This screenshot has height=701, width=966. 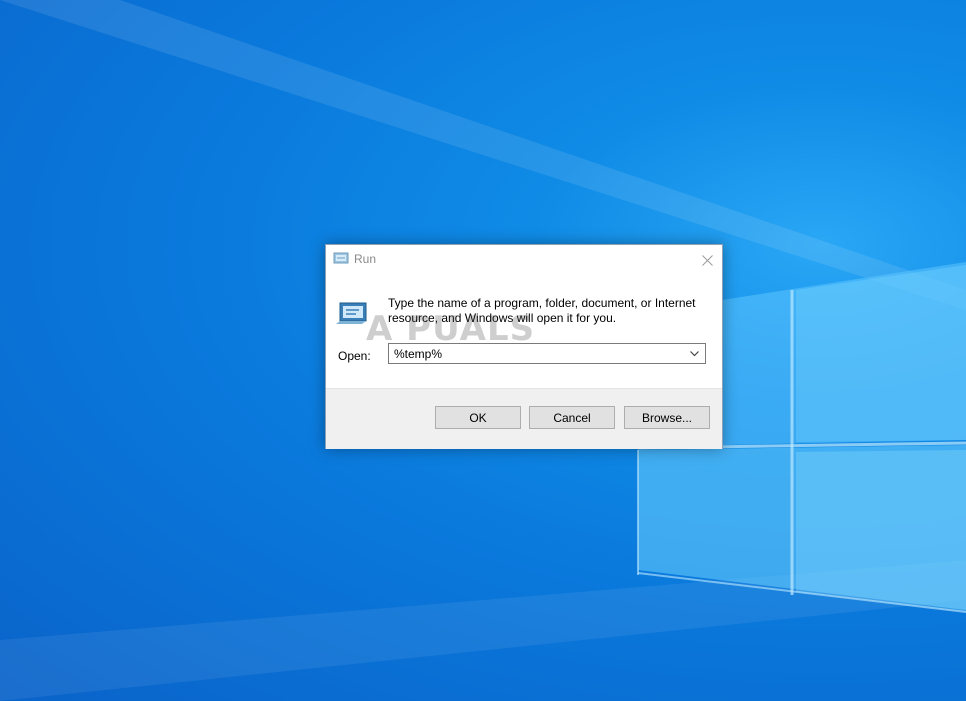 I want to click on close-icon, so click(x=707, y=260).